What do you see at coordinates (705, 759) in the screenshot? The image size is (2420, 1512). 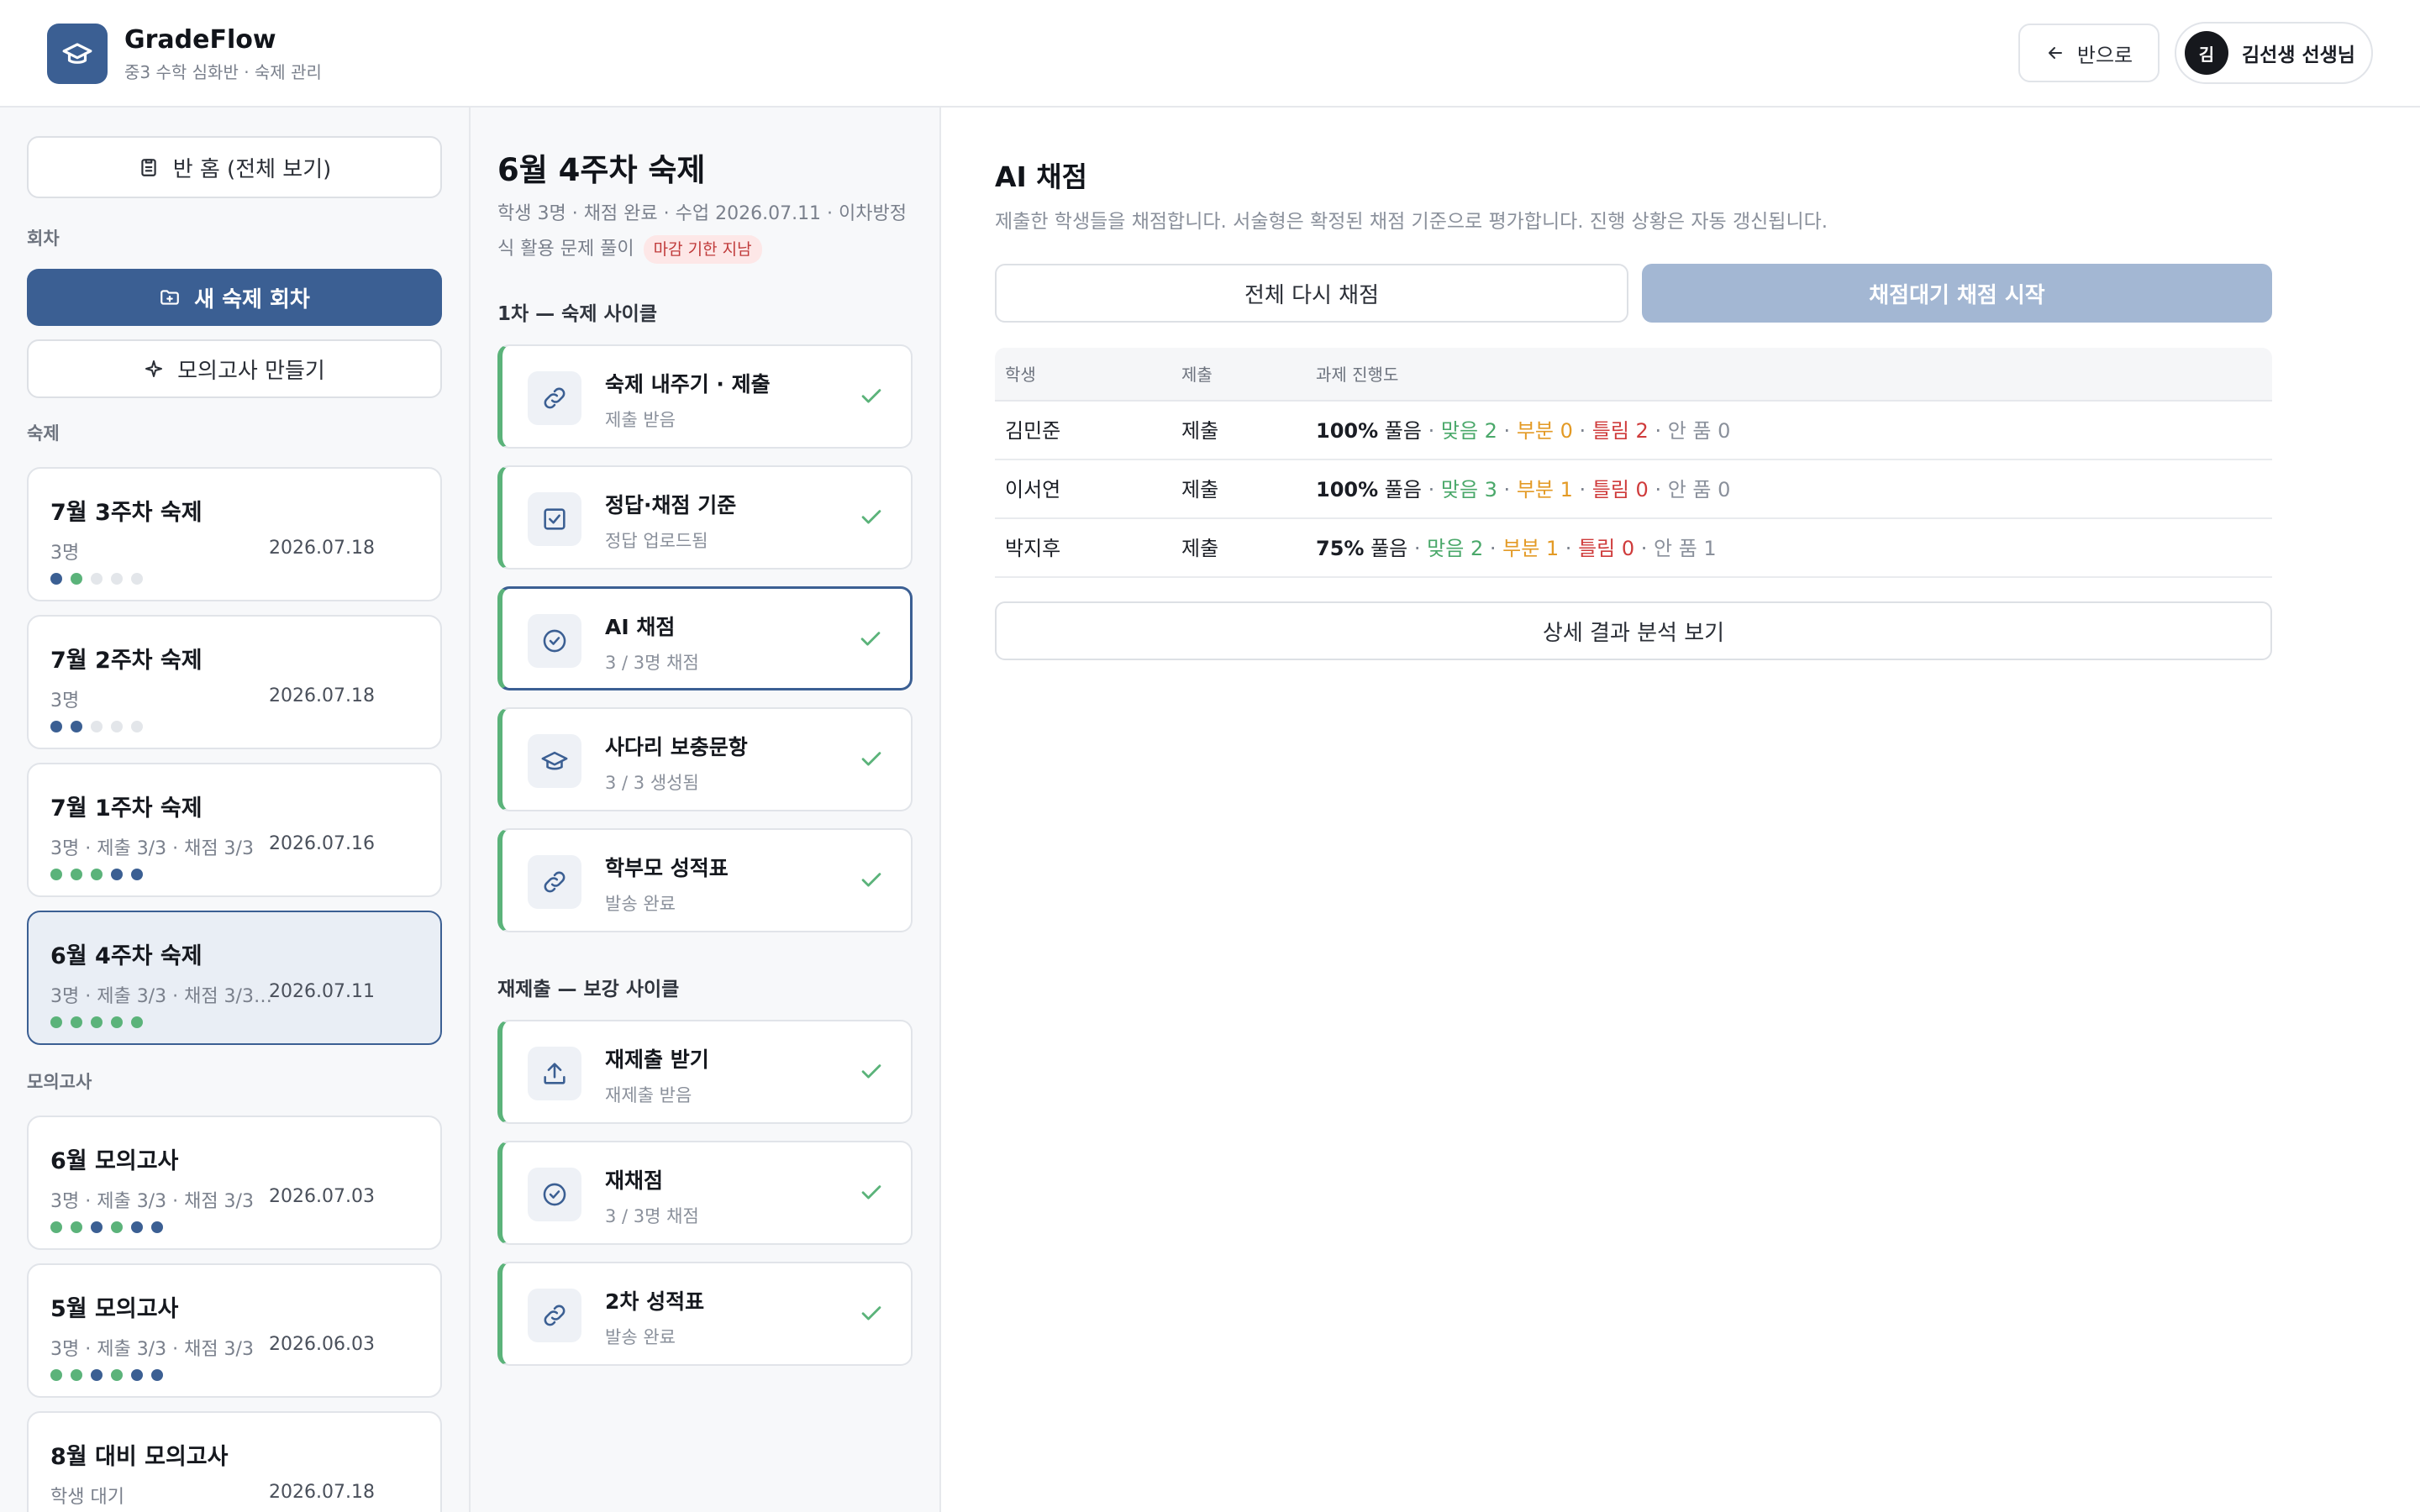 I see `workflow-step: 사다리 보충문항 3 / 3 생성됨` at bounding box center [705, 759].